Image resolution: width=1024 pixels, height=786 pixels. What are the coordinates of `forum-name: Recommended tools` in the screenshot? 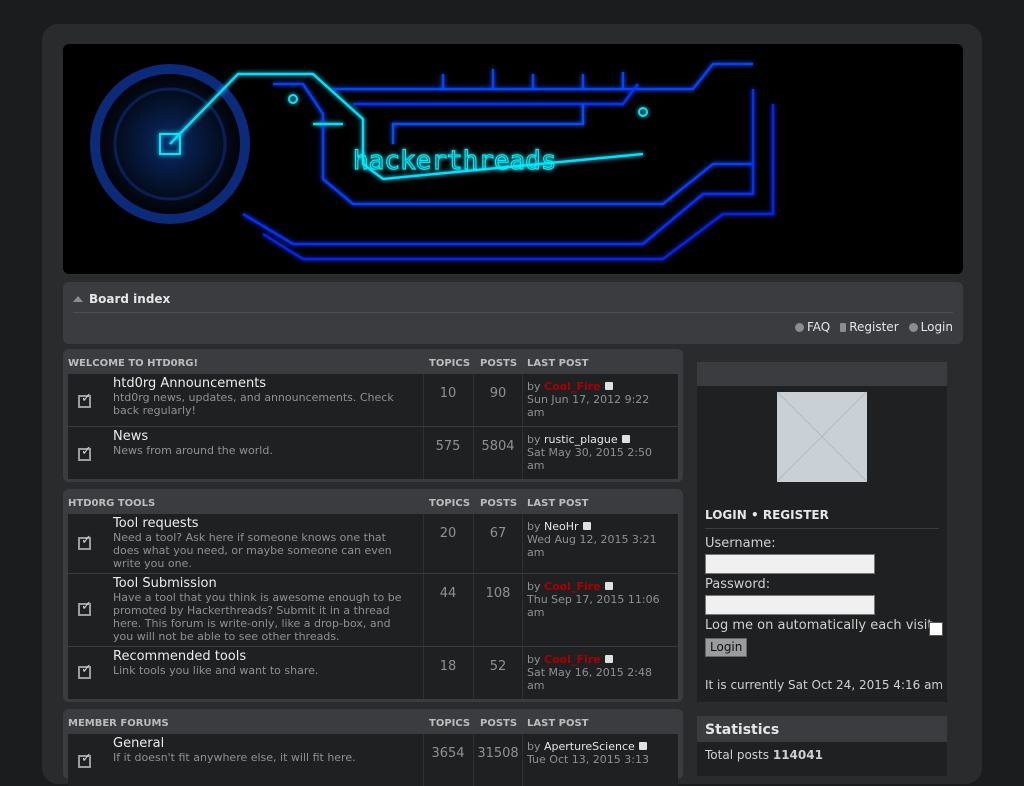 It's located at (179, 656).